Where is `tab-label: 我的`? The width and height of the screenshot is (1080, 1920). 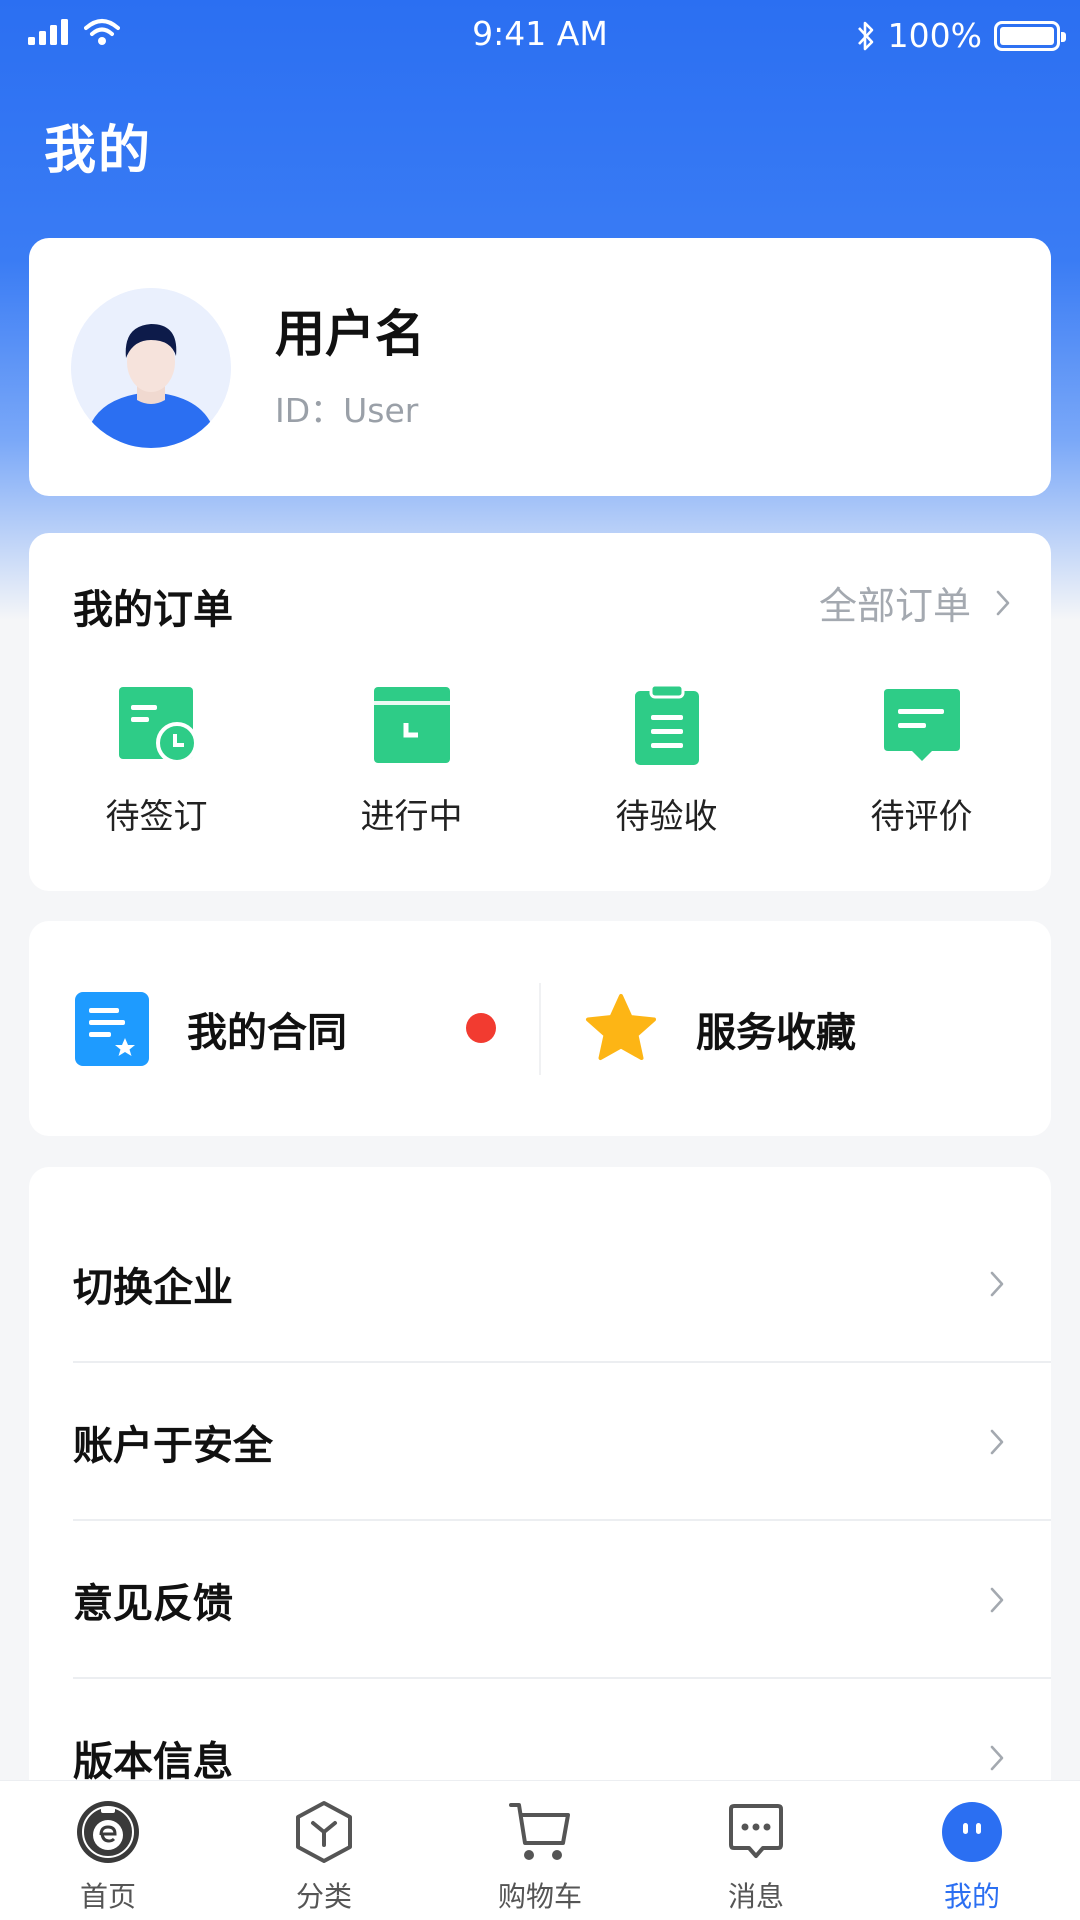
tab-label: 我的 is located at coordinates (971, 1896).